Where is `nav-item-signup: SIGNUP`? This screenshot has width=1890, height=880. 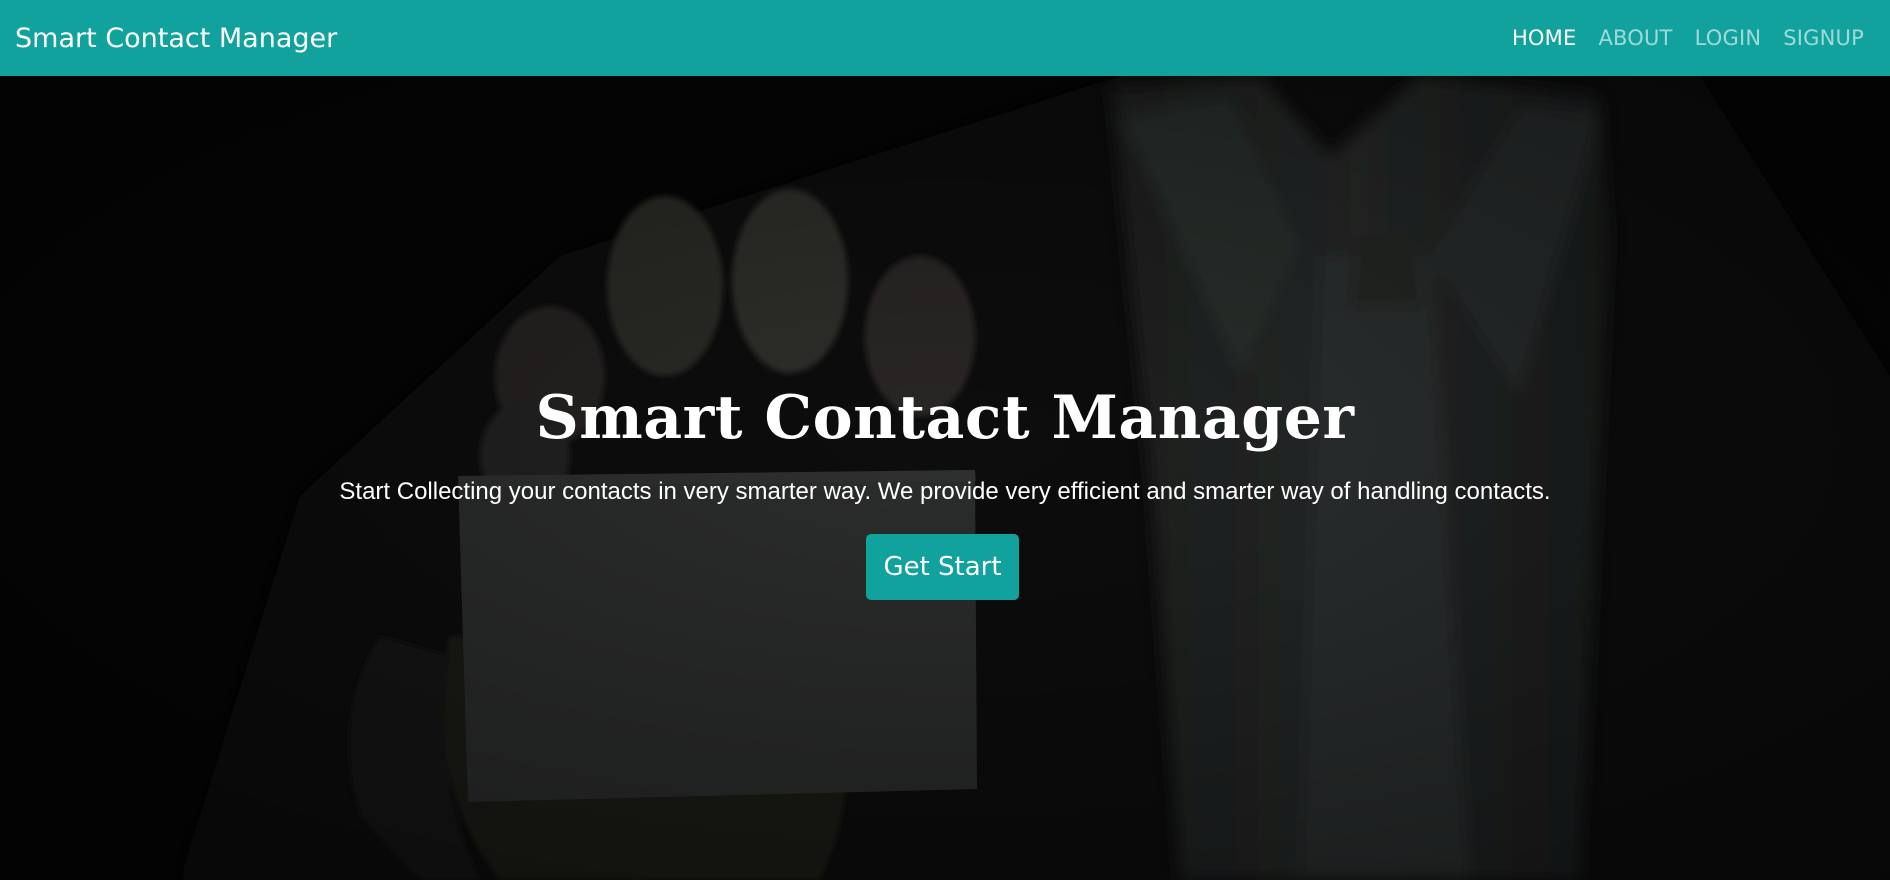
nav-item-signup: SIGNUP is located at coordinates (1823, 38).